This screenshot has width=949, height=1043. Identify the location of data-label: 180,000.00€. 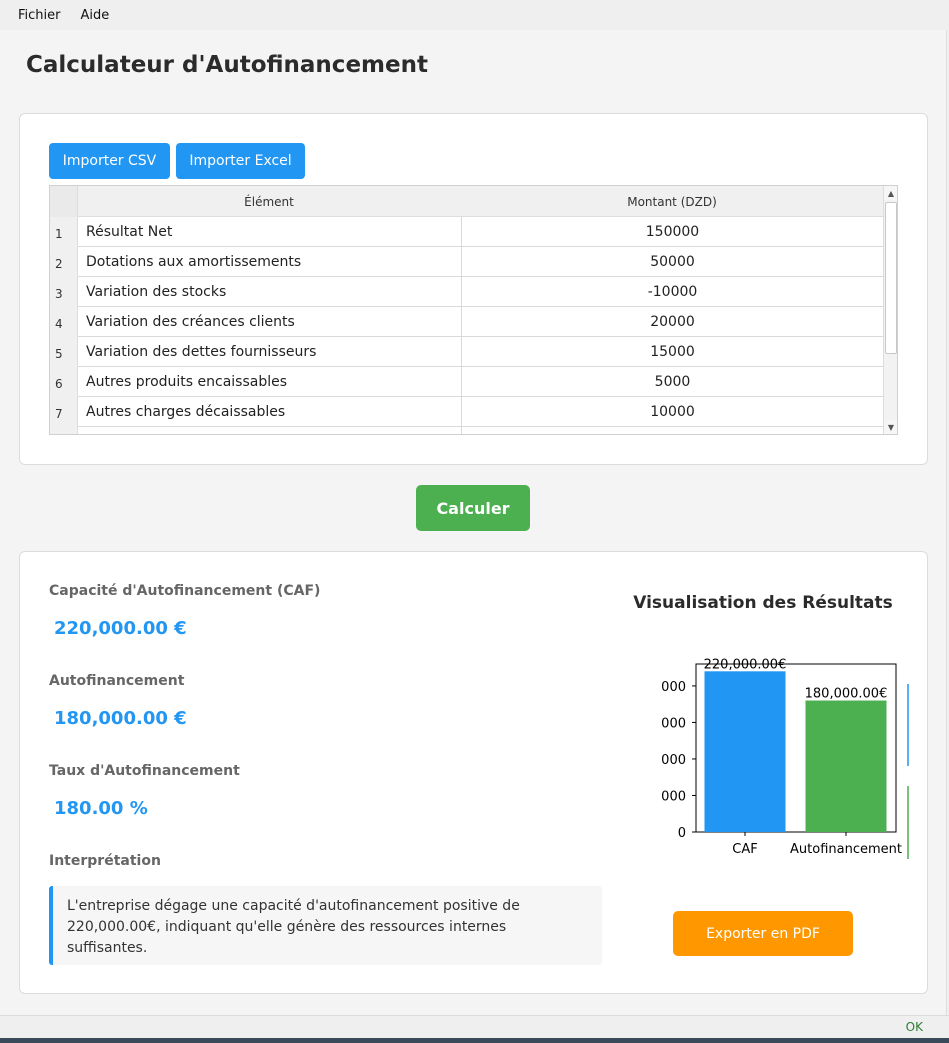
(846, 694).